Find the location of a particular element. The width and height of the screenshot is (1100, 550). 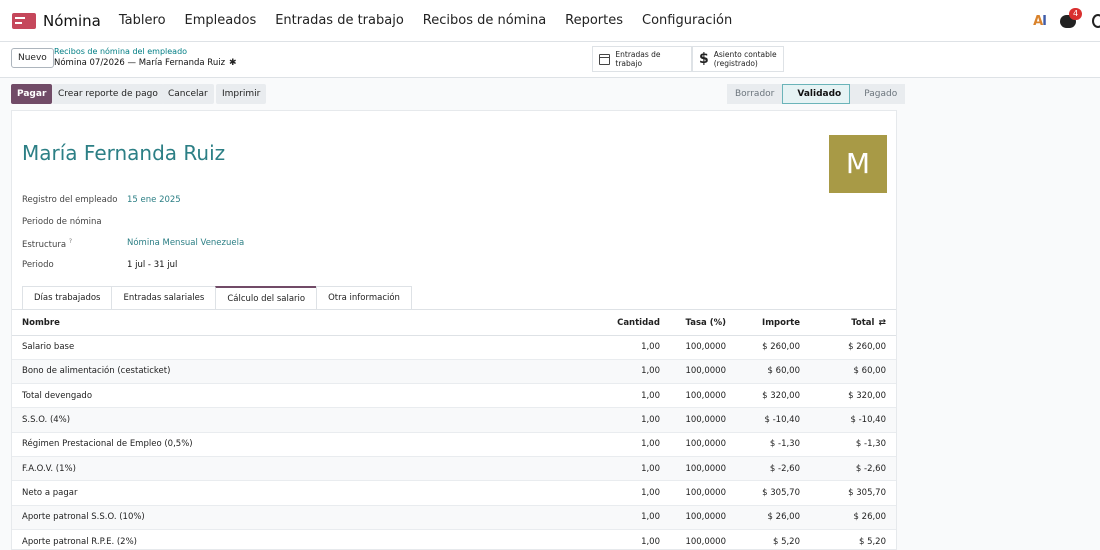

status-bar: Borrador Validado Pagado is located at coordinates (816, 94).